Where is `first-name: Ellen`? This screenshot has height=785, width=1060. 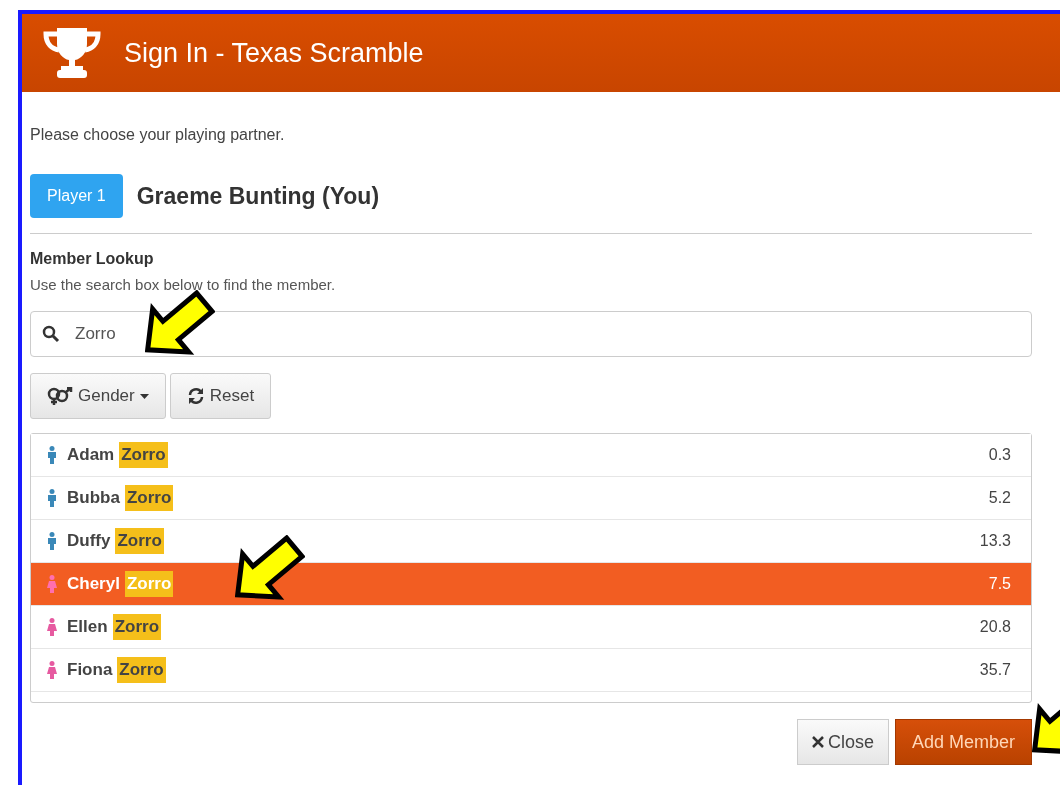
first-name: Ellen is located at coordinates (87, 627).